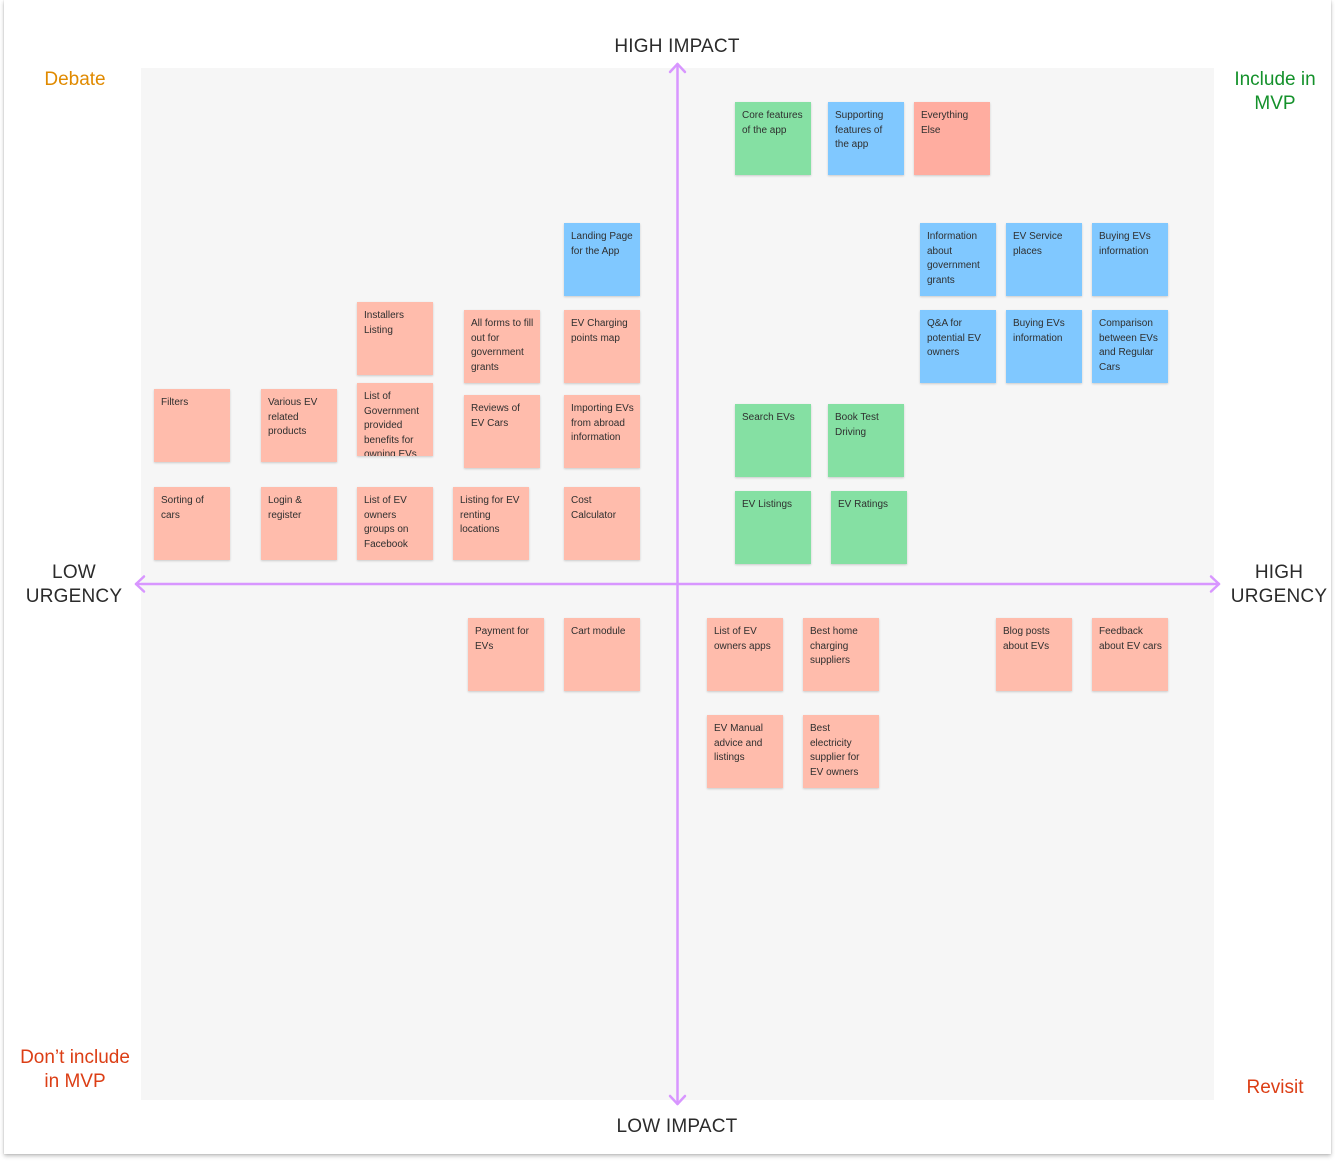  Describe the element at coordinates (677, 46) in the screenshot. I see `axis-label-high-impact: HIGH IMPACT` at that location.